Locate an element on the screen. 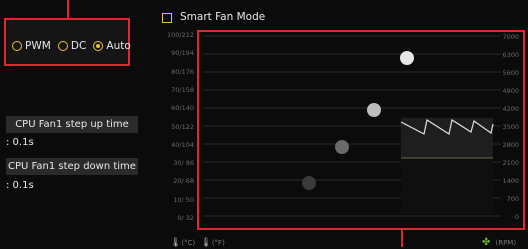  temp-tick: 50/122 is located at coordinates (182, 127).